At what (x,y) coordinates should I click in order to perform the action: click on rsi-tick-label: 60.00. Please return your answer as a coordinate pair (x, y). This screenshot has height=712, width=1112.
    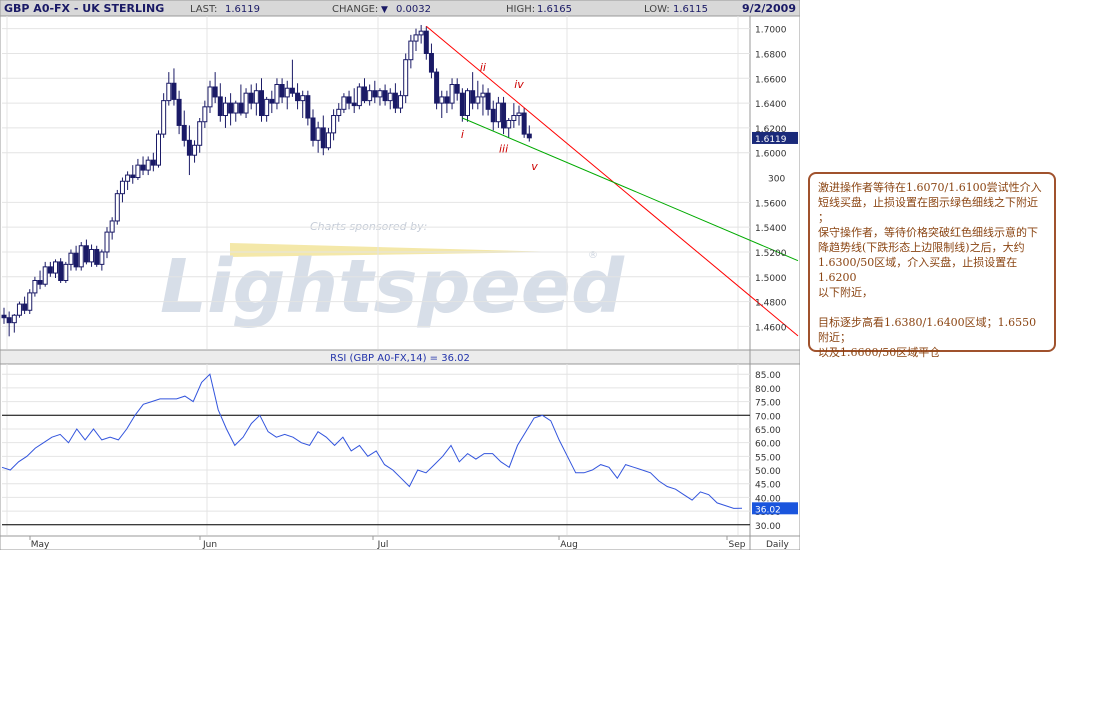
    Looking at the image, I should click on (768, 445).